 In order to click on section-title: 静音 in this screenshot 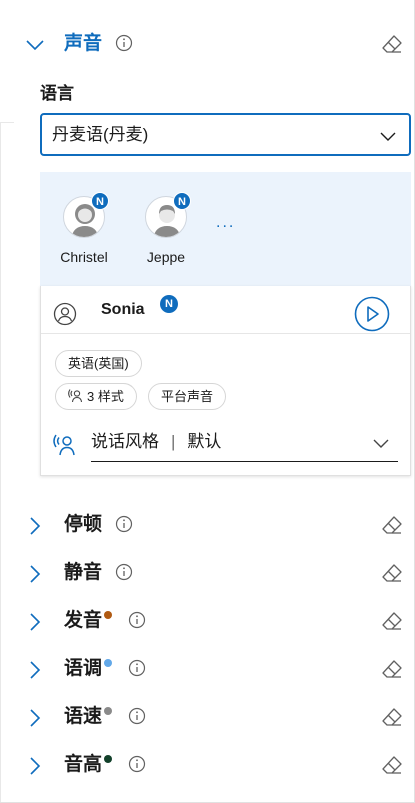, I will do `click(83, 572)`.